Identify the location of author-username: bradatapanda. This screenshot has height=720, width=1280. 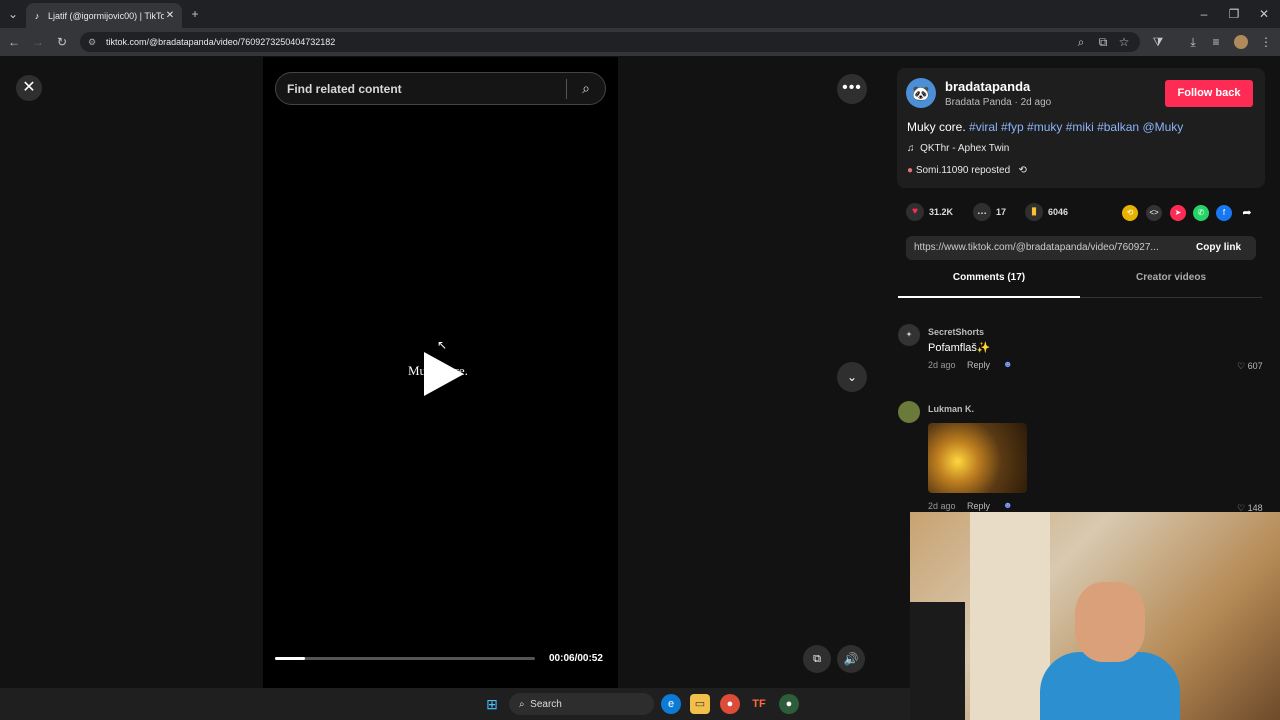
(987, 86).